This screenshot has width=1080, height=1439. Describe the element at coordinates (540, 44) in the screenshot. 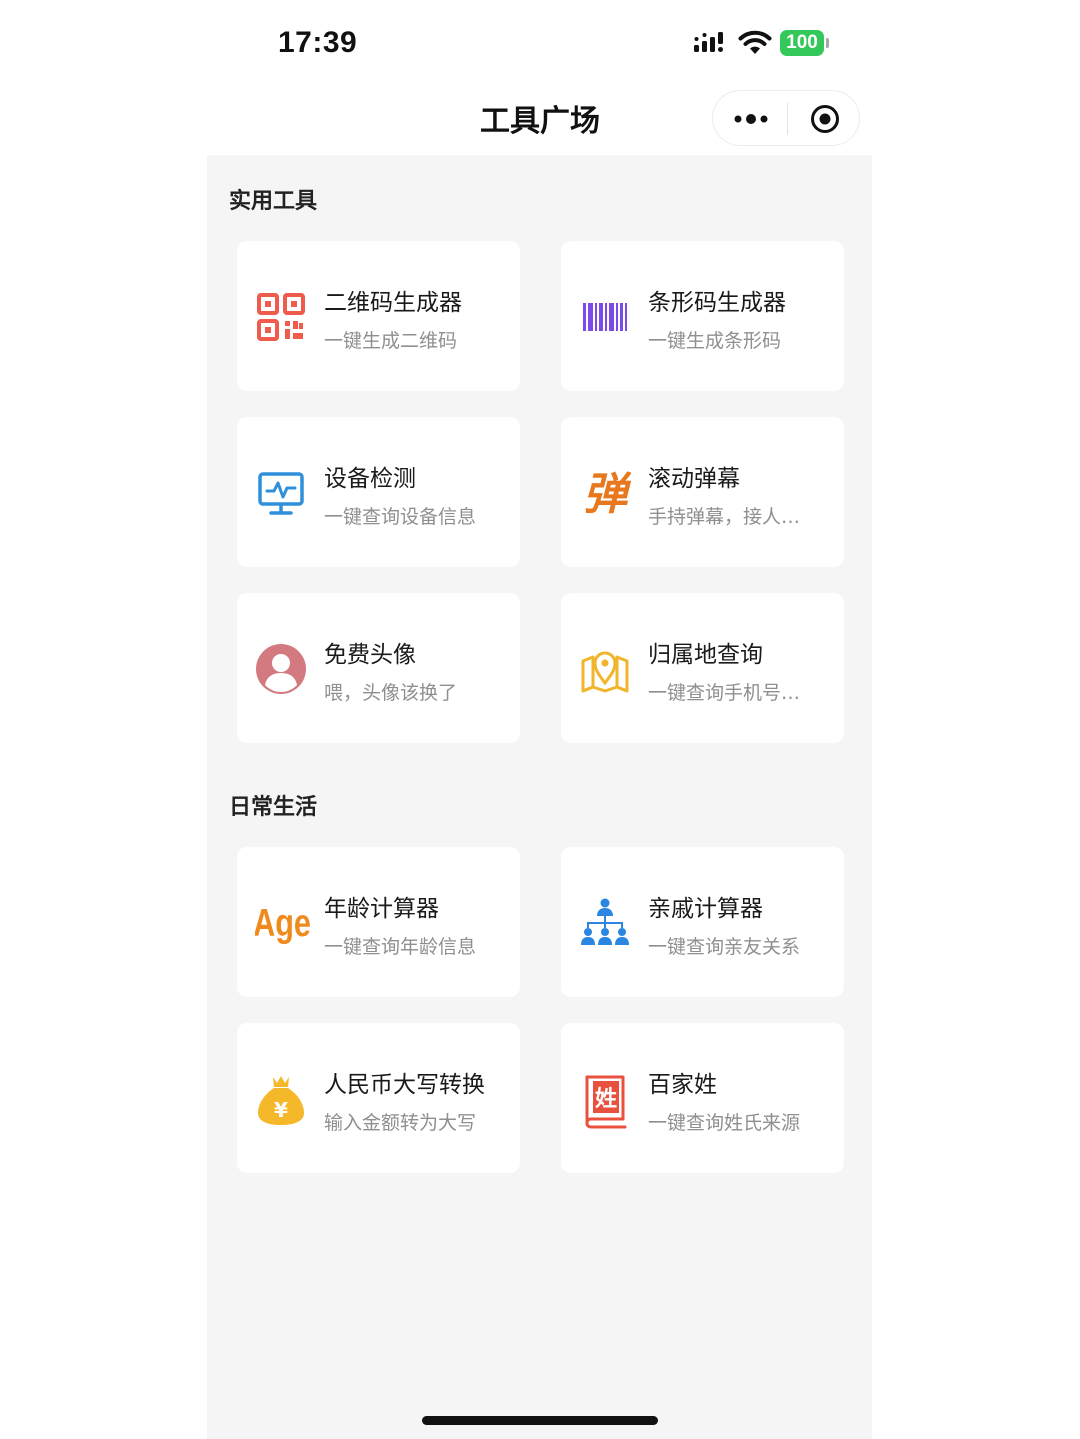

I see `status-bar: 17:39 100` at that location.